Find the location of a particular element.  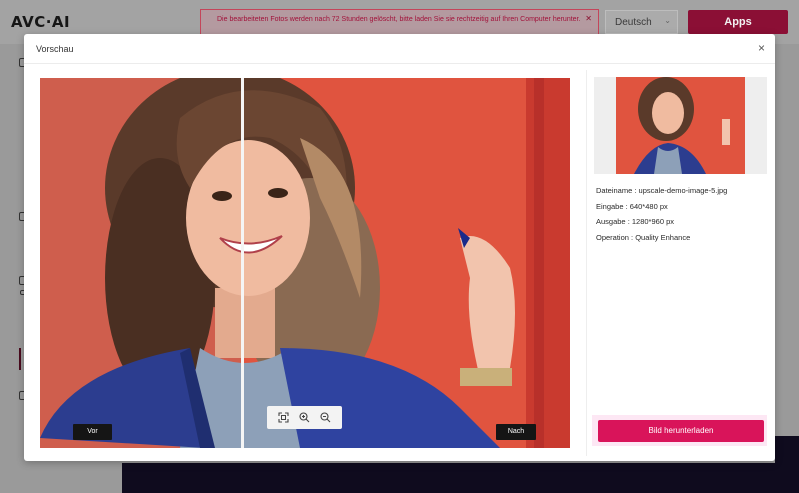

info-input: Eingabe : 640*480 px is located at coordinates (632, 206).